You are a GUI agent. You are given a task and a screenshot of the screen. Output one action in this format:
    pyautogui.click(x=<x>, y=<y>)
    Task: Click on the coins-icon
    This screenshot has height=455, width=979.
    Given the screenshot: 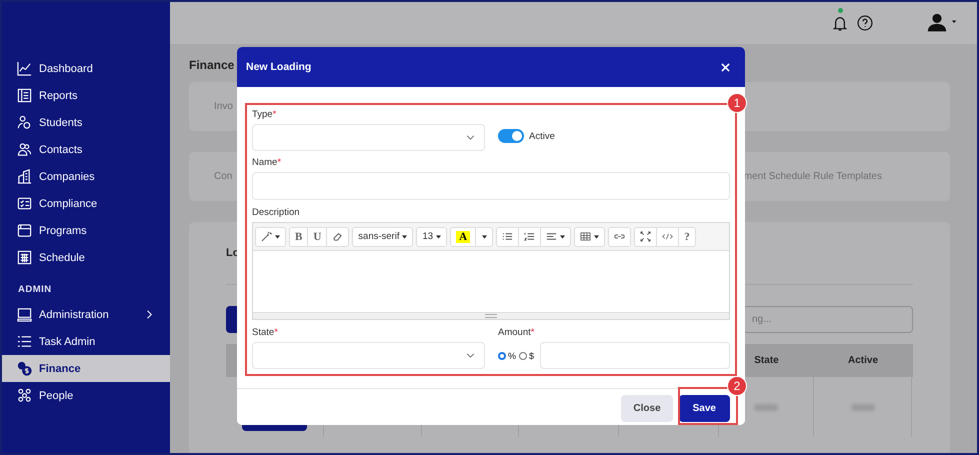 What is the action you would take?
    pyautogui.click(x=24, y=368)
    